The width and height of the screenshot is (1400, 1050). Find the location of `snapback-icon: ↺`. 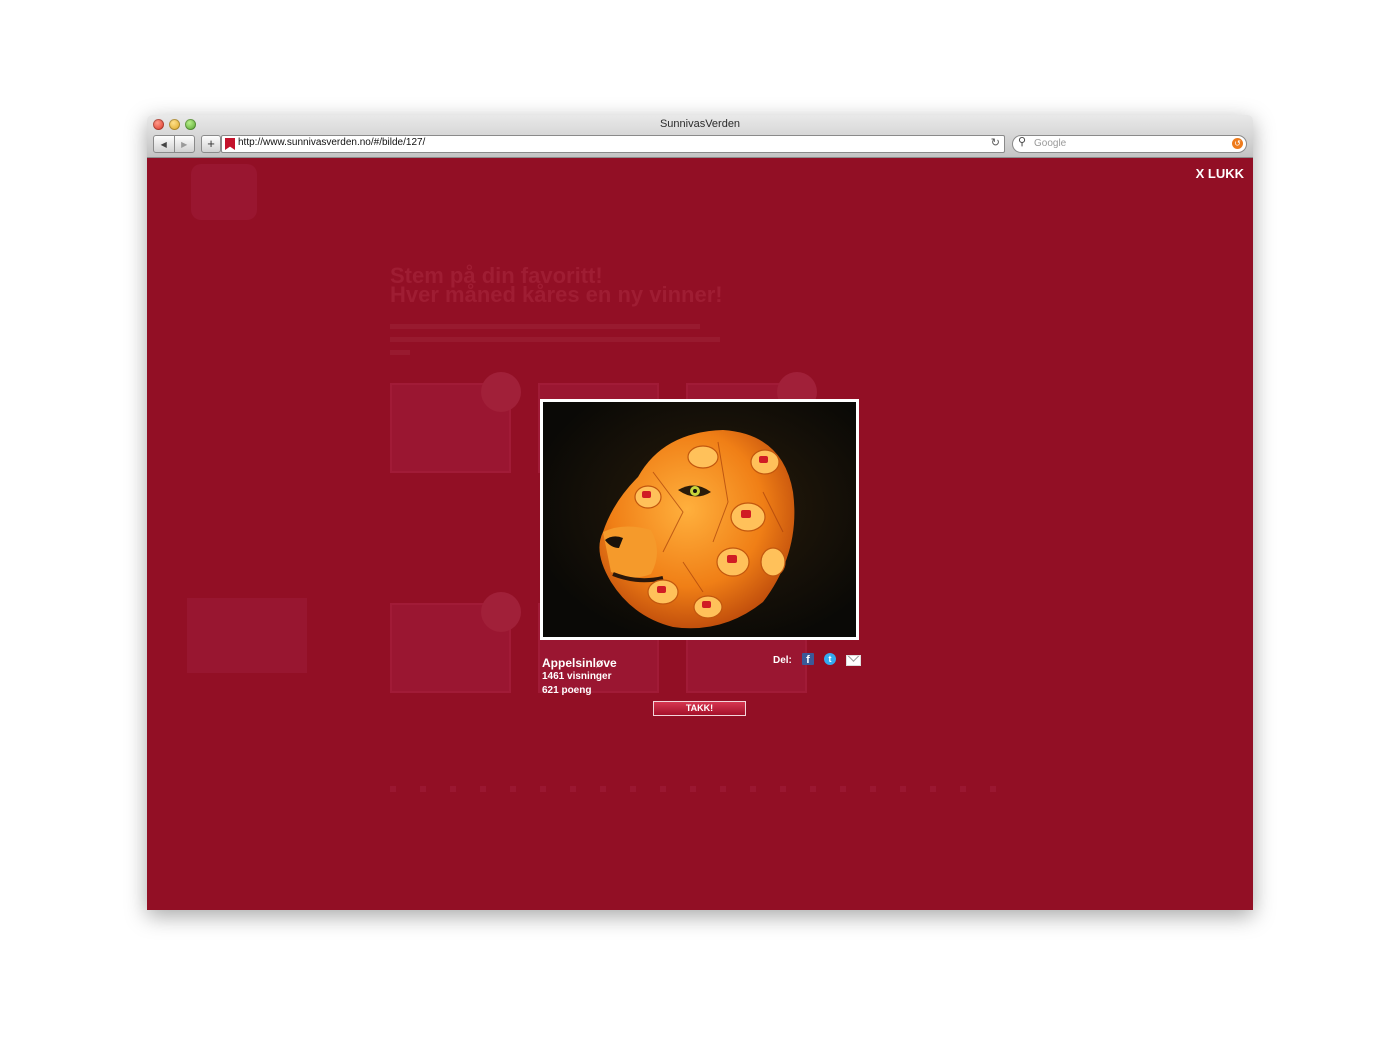

snapback-icon: ↺ is located at coordinates (1237, 143).